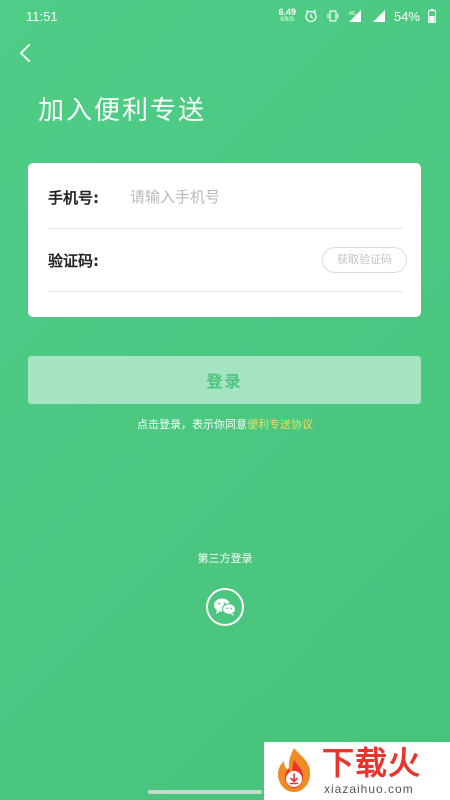  I want to click on chevron-left-icon, so click(25, 53).